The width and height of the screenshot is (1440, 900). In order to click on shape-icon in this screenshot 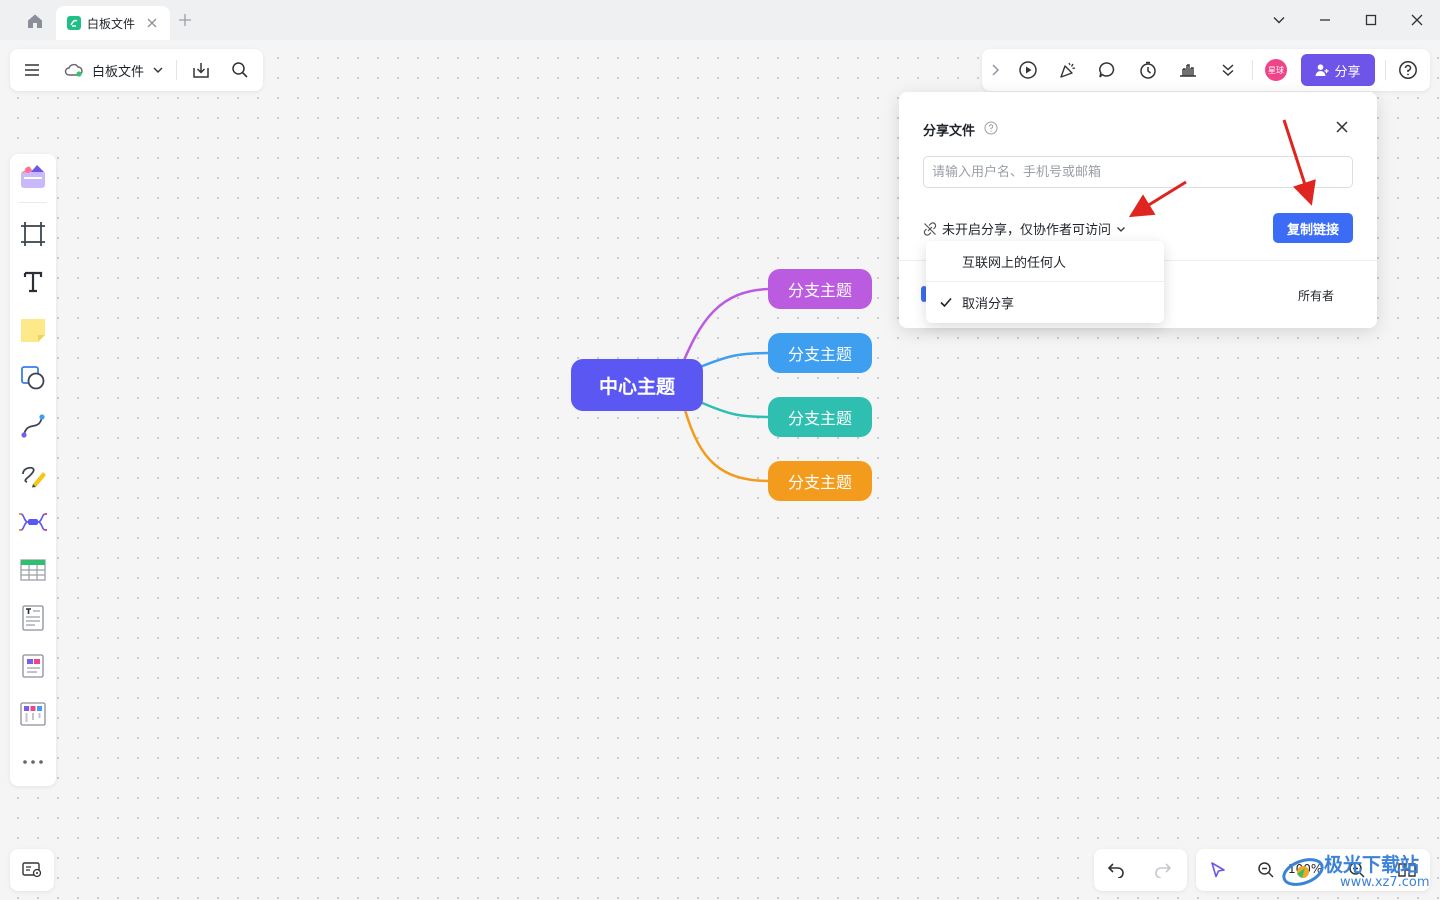, I will do `click(33, 378)`.